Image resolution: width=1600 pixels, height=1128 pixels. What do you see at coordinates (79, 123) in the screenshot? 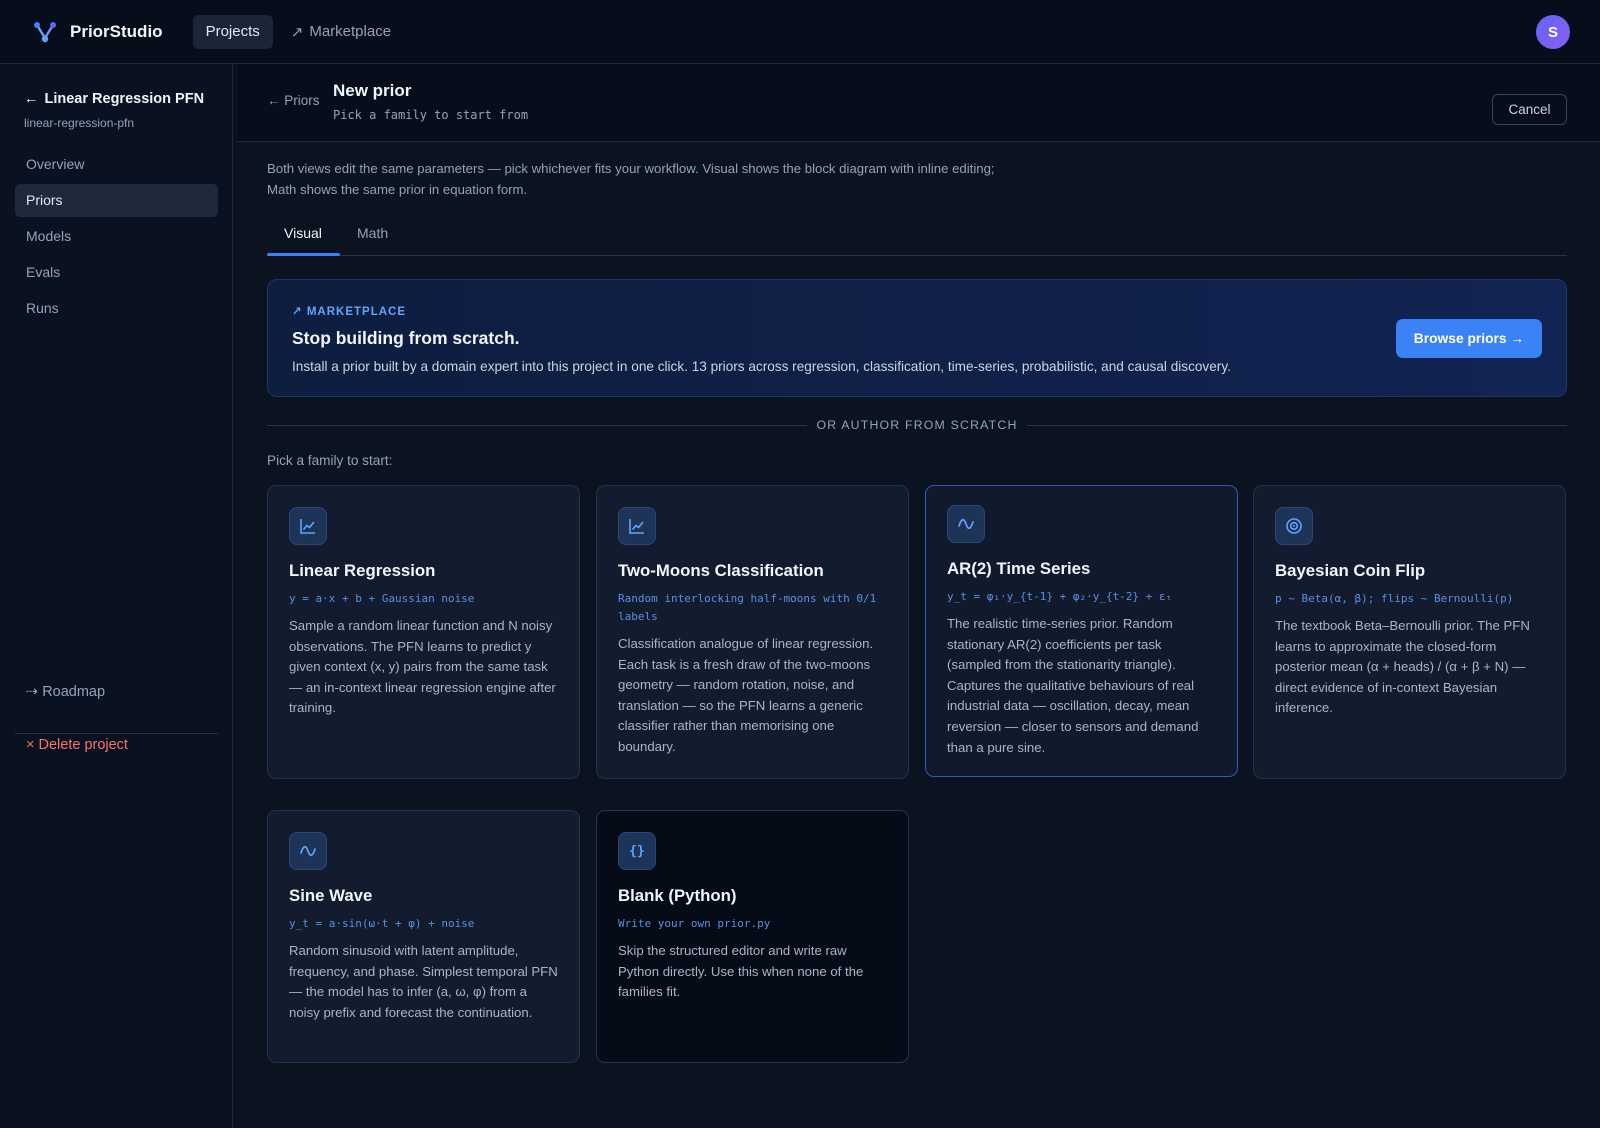
I see `project-slug: linear-regression-pfn` at bounding box center [79, 123].